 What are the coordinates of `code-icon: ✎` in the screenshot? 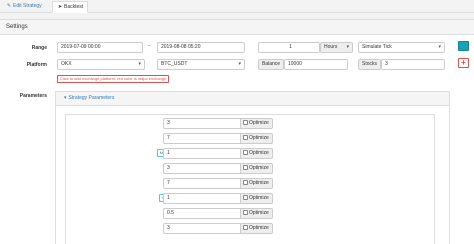 It's located at (9, 6).